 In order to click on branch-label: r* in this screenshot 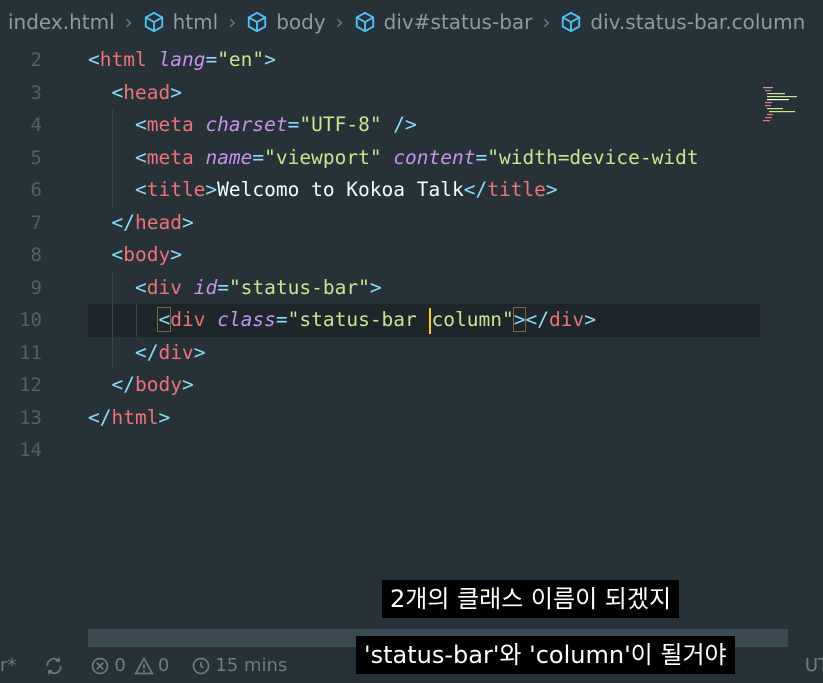, I will do `click(8, 665)`.